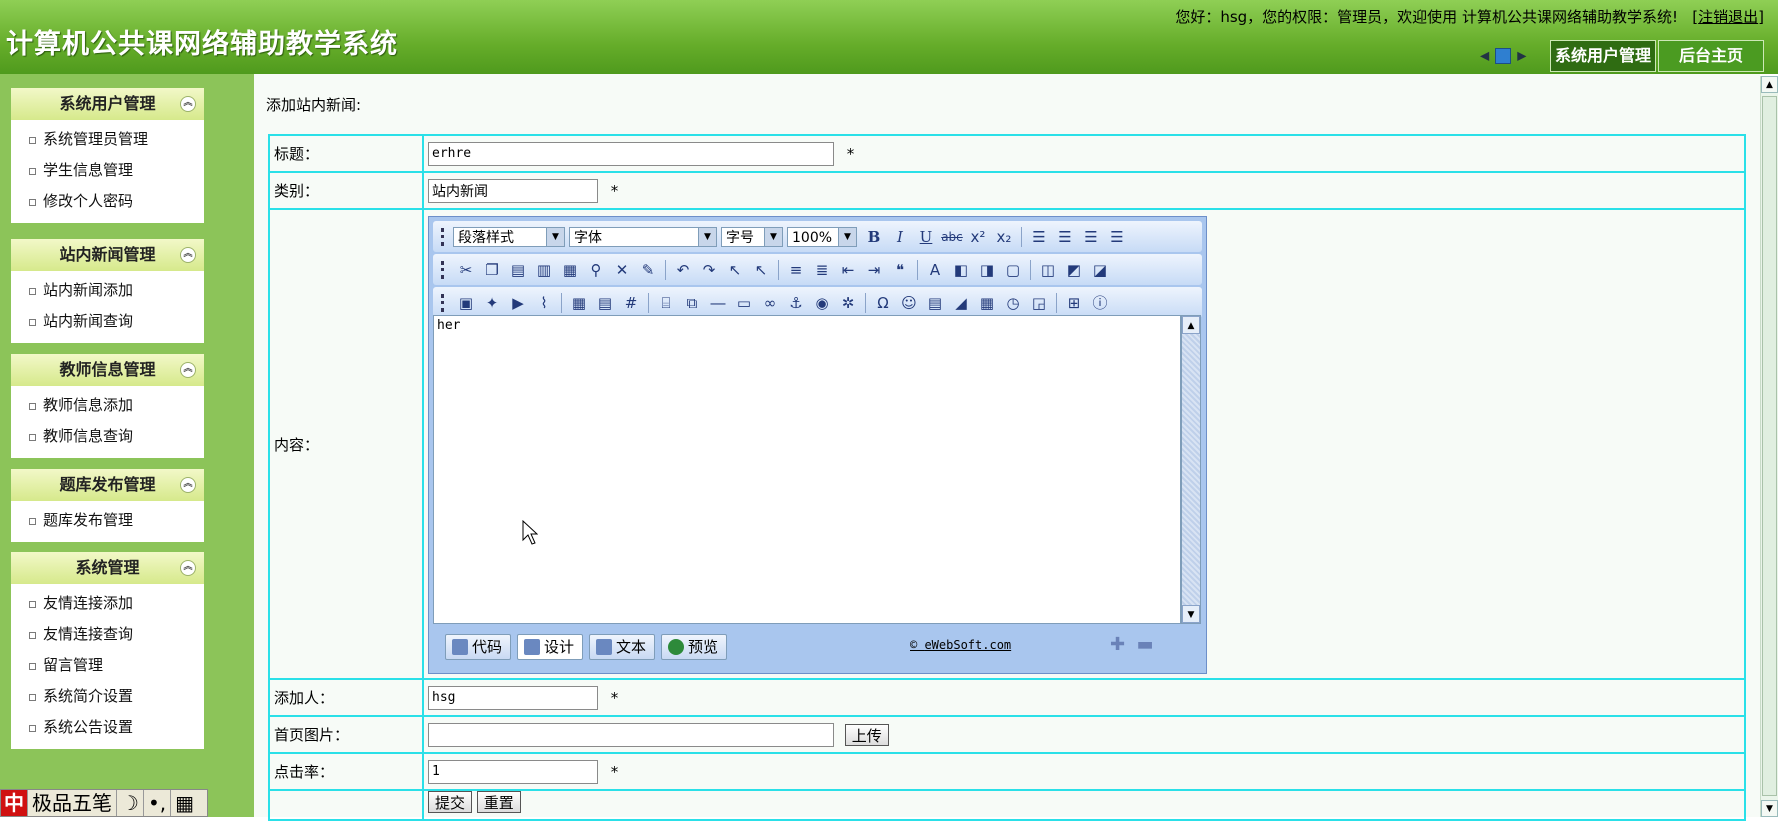  What do you see at coordinates (952, 237) in the screenshot?
I see `strikethrough-icon: abc` at bounding box center [952, 237].